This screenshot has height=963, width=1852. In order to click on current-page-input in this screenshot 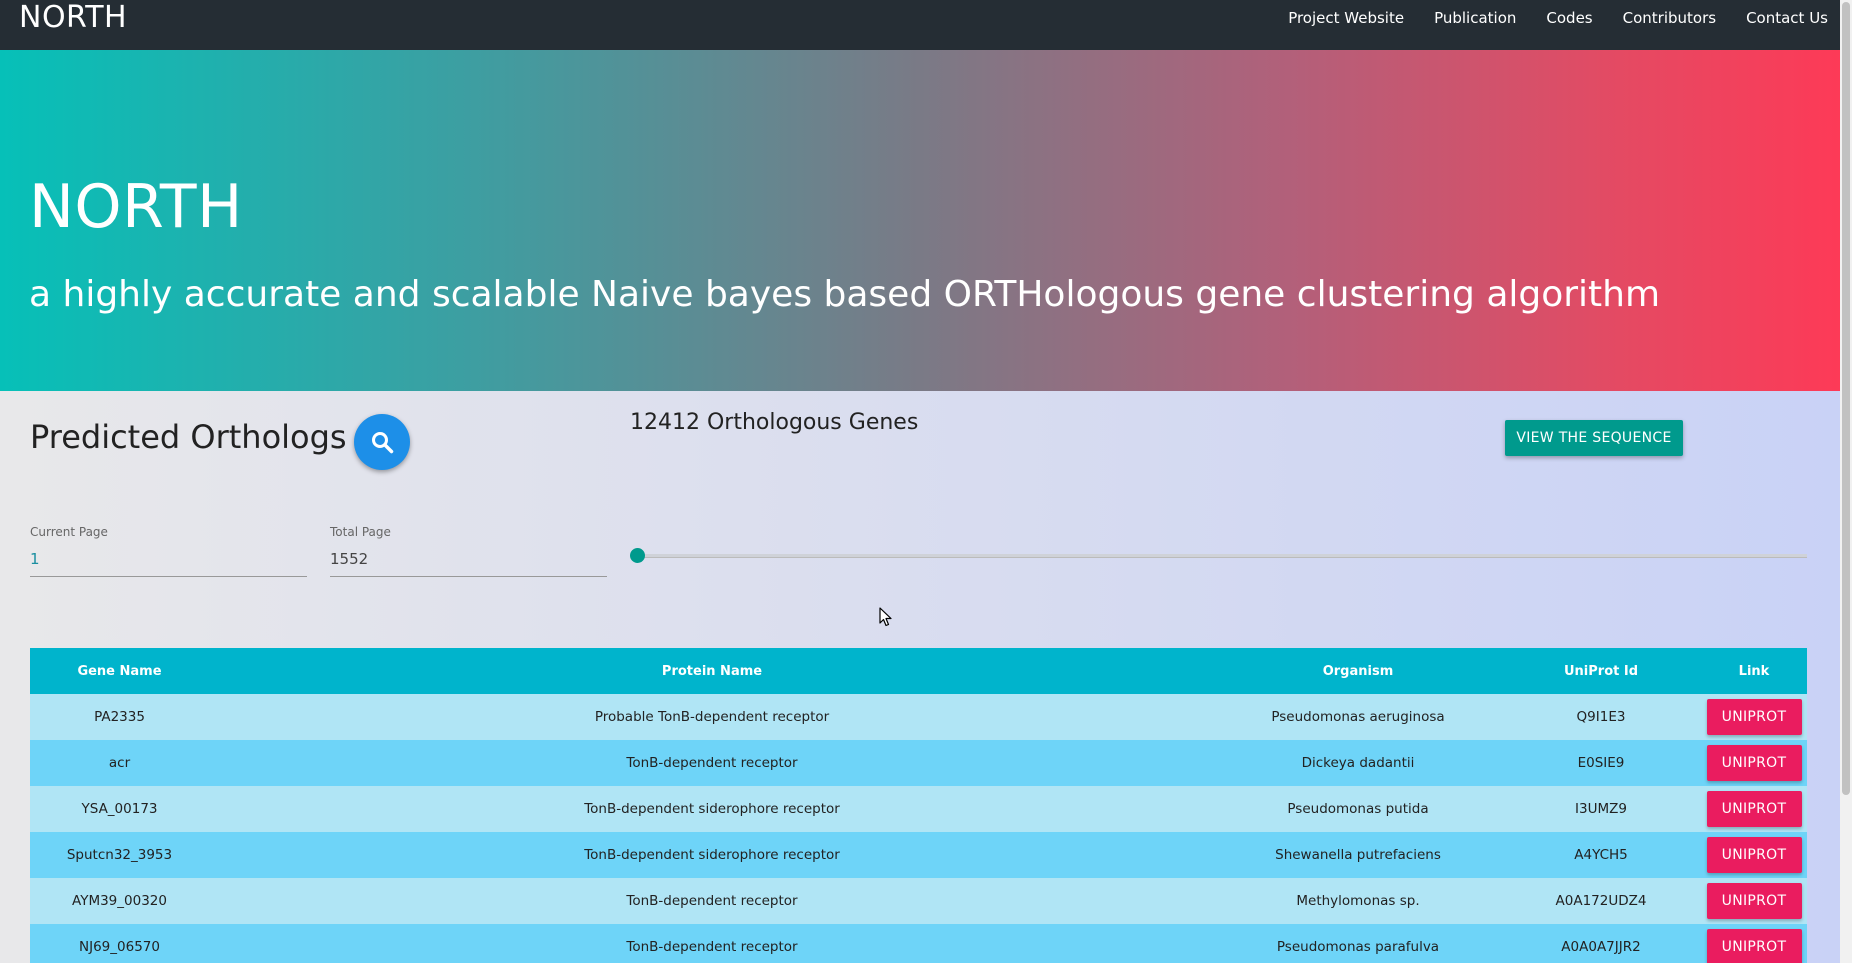, I will do `click(168, 561)`.